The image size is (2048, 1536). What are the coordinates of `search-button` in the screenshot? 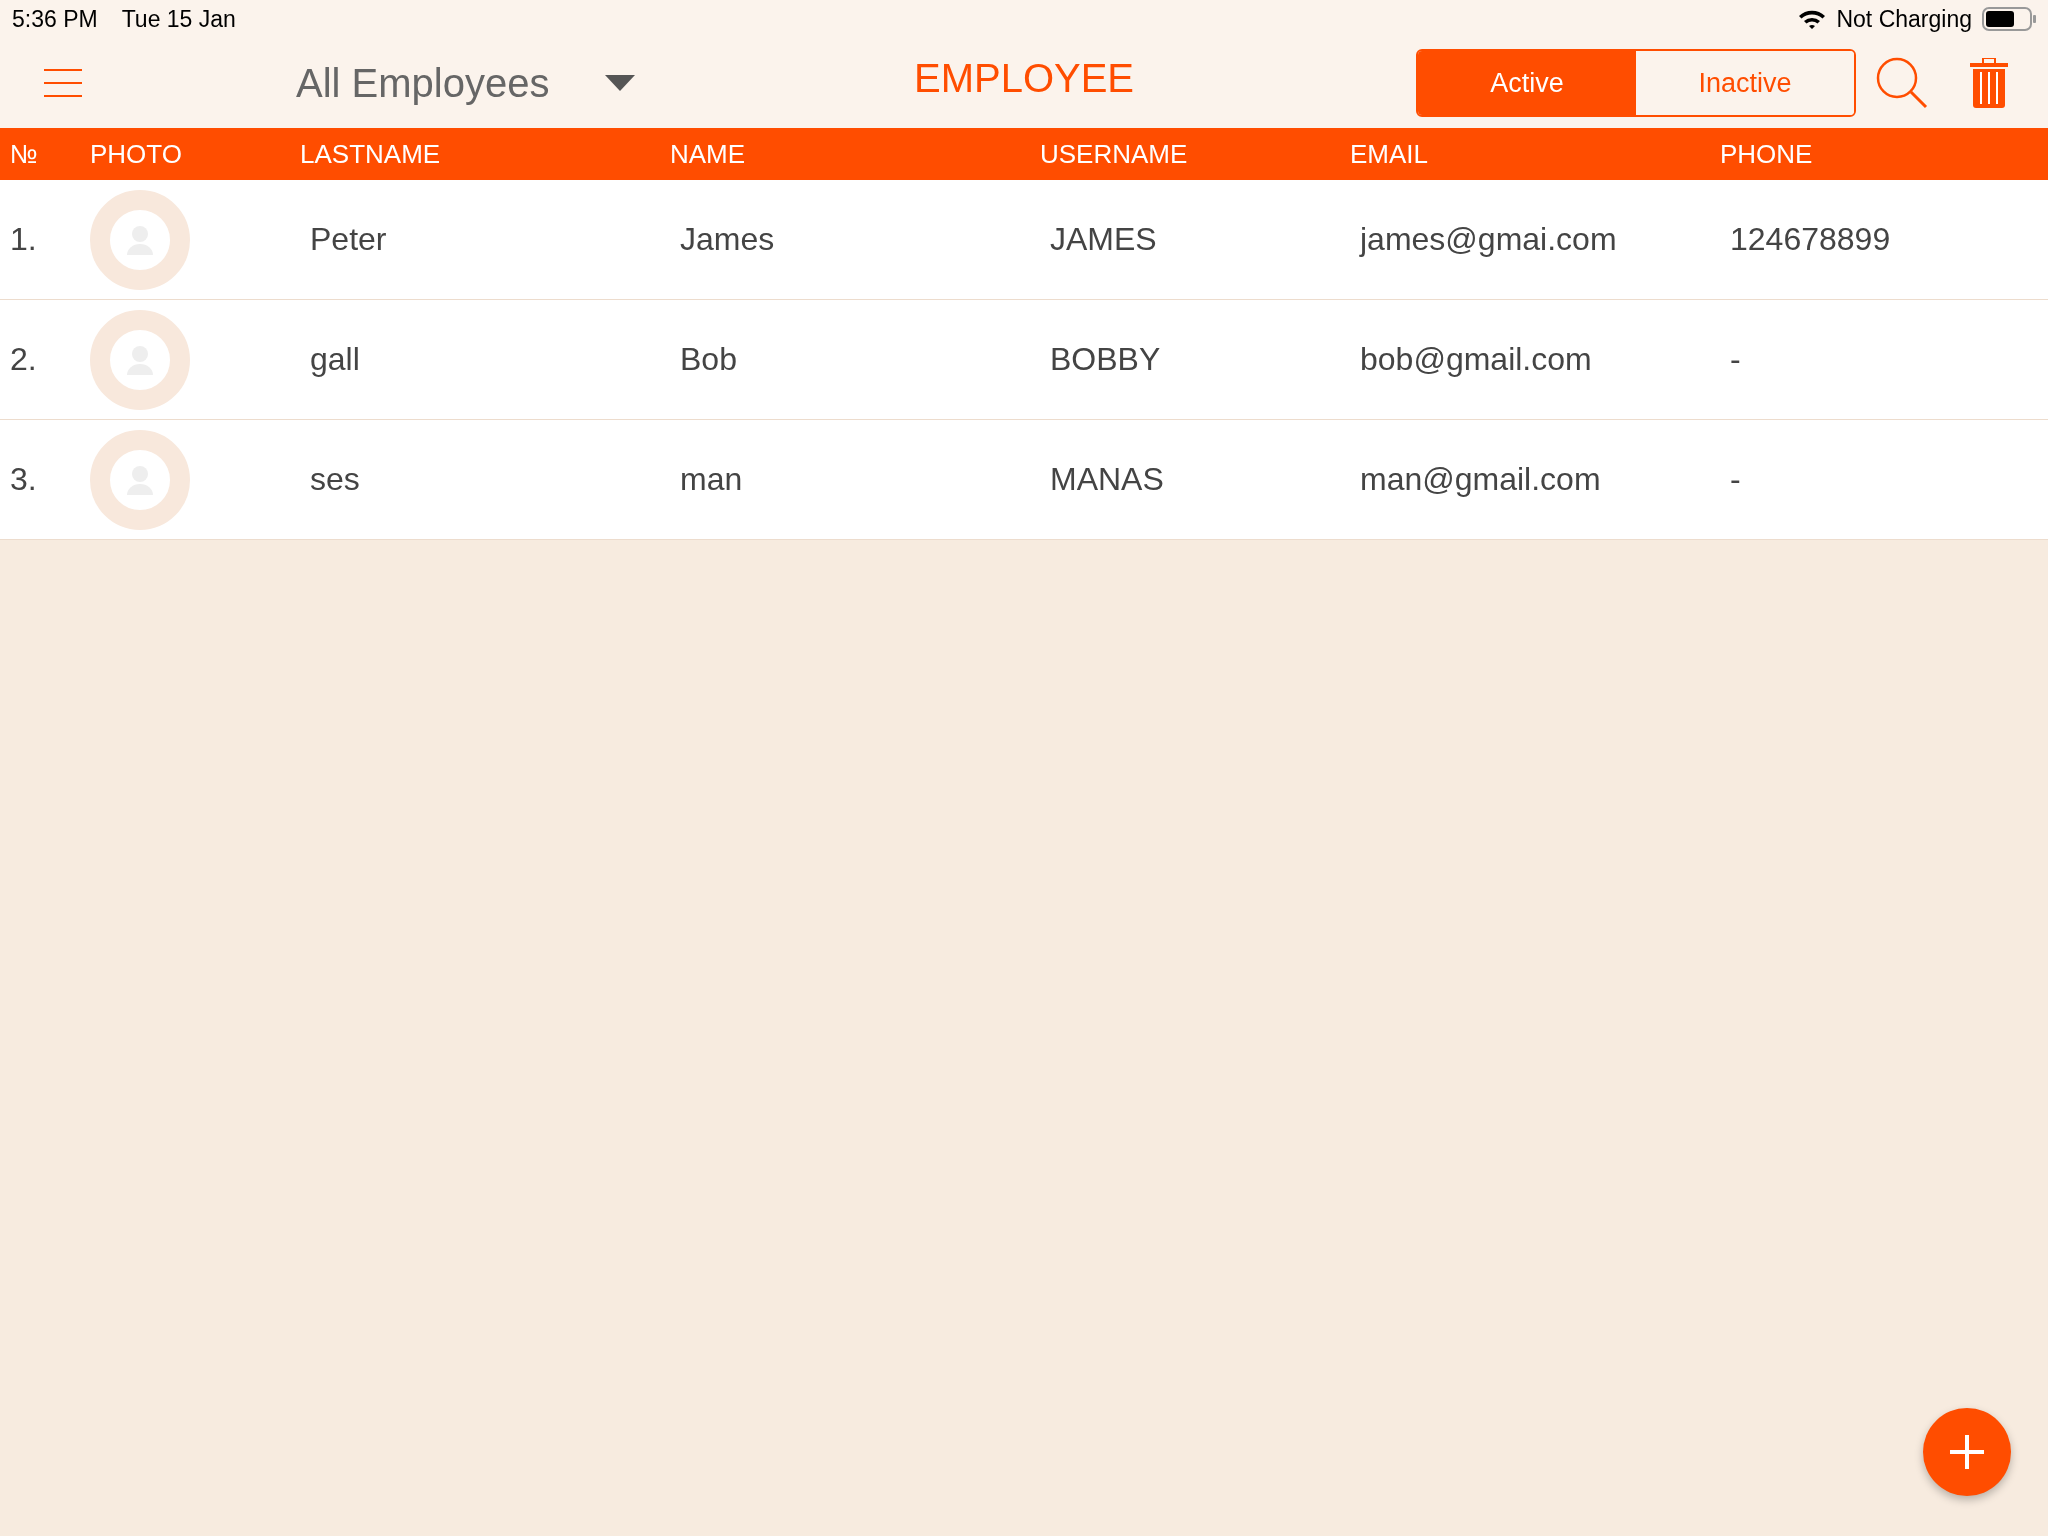 It's located at (1902, 83).